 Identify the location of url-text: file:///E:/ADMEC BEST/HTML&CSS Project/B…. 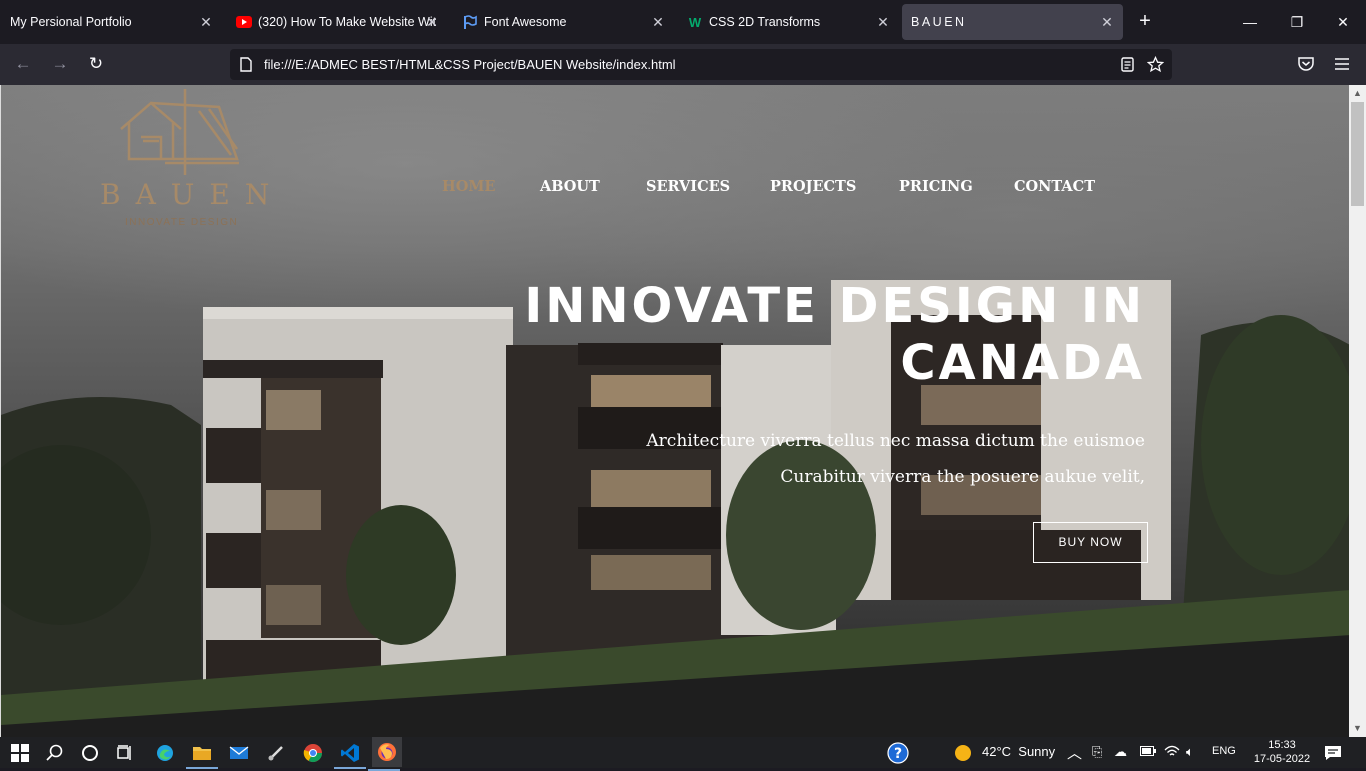
(470, 64).